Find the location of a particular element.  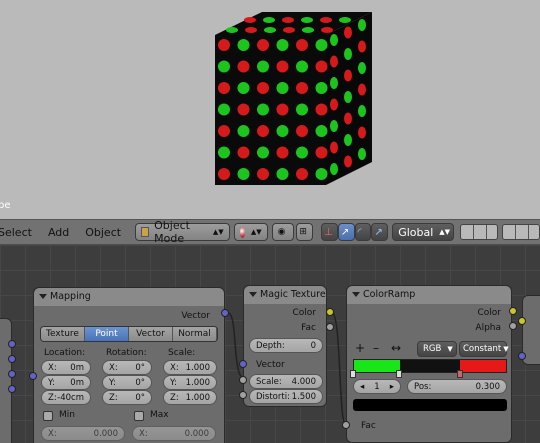

magic-fac-output-label: Fac is located at coordinates (308, 328).